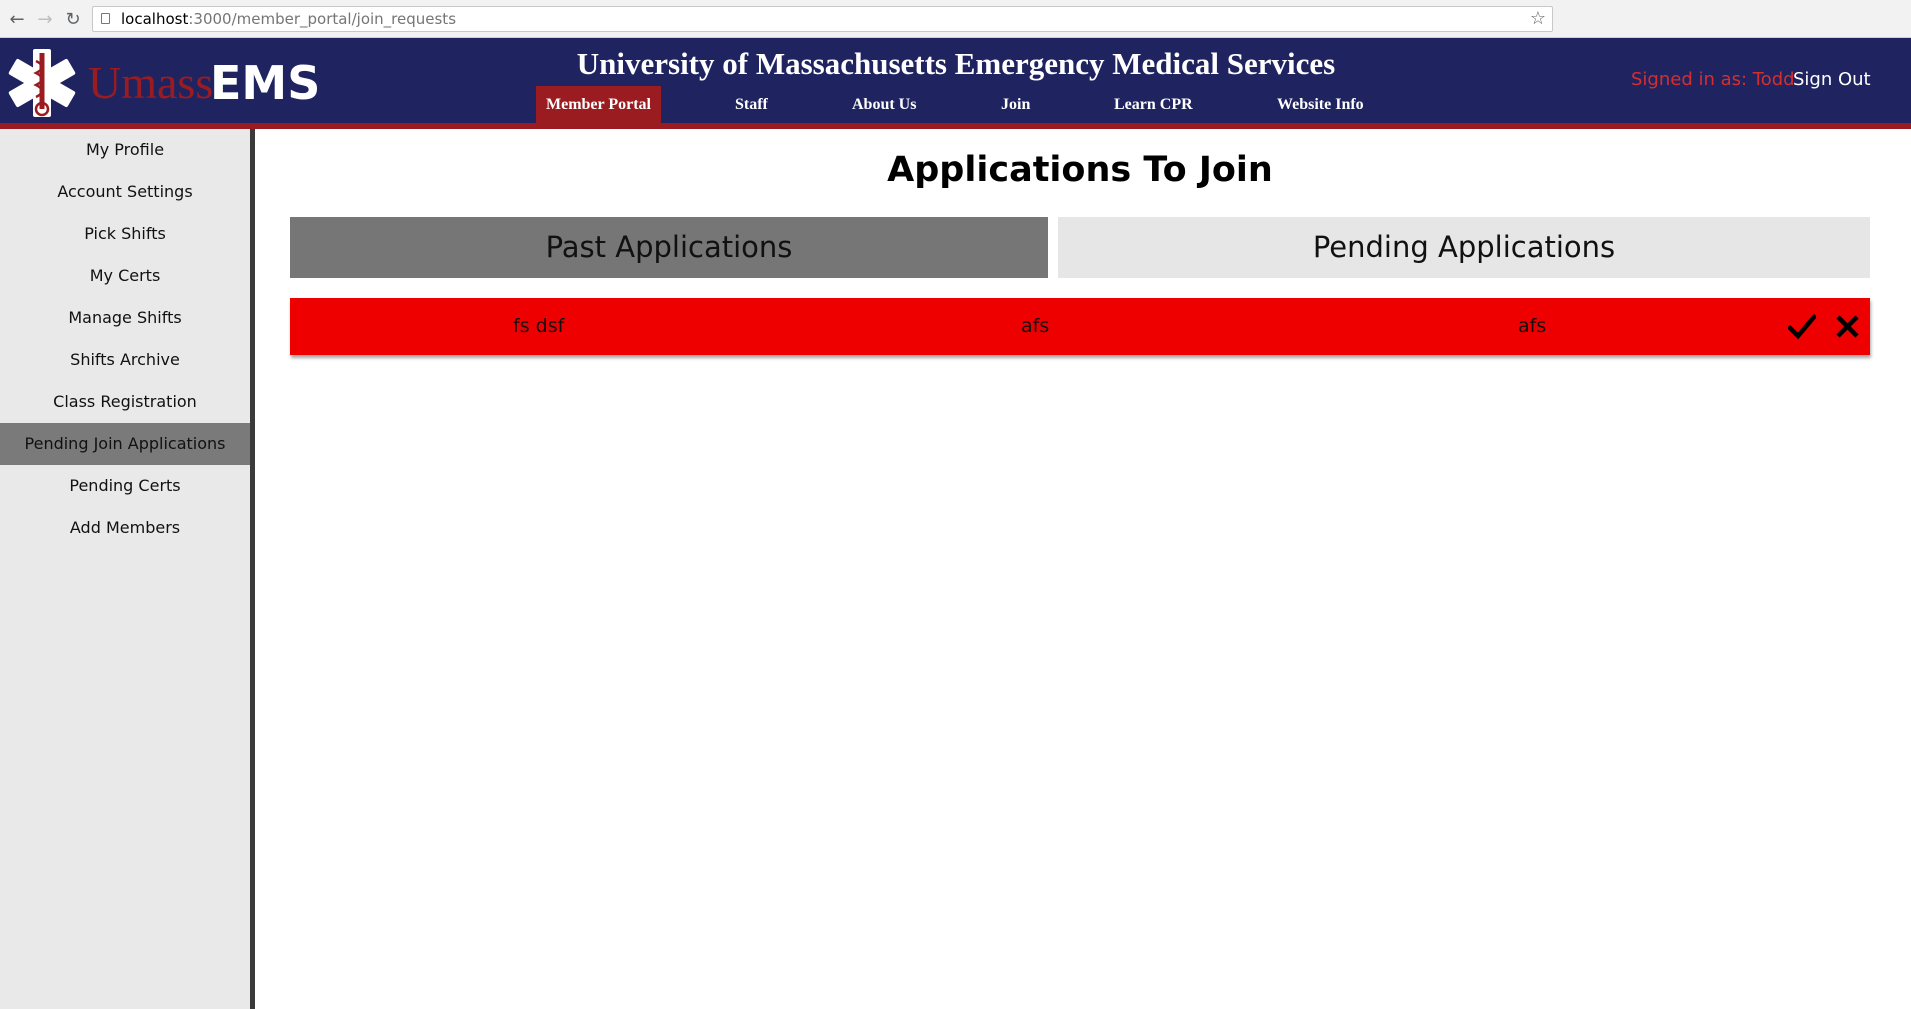 The image size is (1911, 1009). What do you see at coordinates (125, 318) in the screenshot?
I see `sidebar-item-manage-shifts: Manage Shifts` at bounding box center [125, 318].